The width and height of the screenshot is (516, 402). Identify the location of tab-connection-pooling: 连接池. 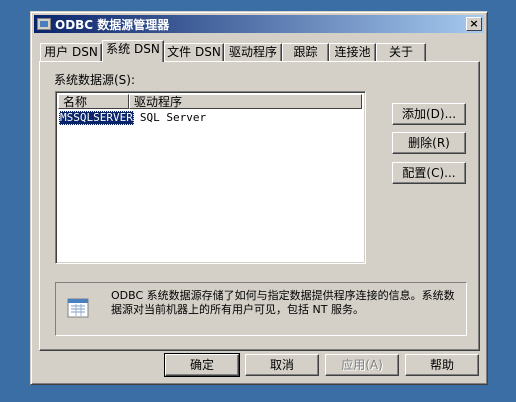
(352, 52).